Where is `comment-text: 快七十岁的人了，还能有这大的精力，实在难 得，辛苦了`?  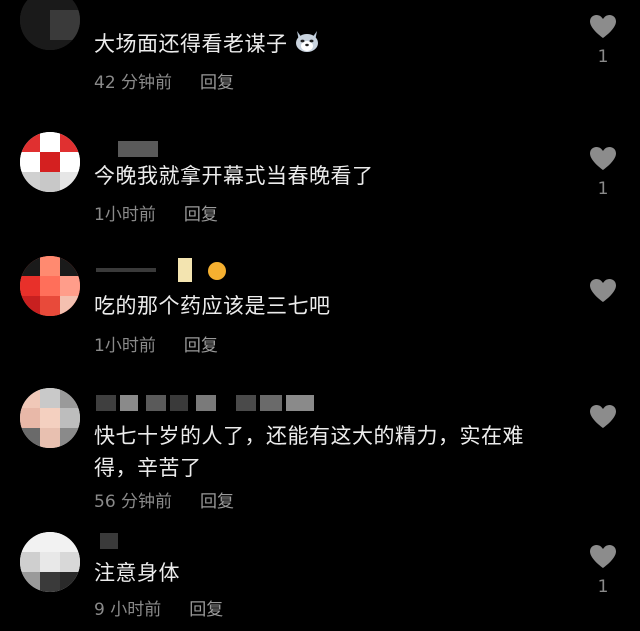
comment-text: 快七十岁的人了，还能有这大的精力，实在难 得，辛苦了 is located at coordinates (339, 452).